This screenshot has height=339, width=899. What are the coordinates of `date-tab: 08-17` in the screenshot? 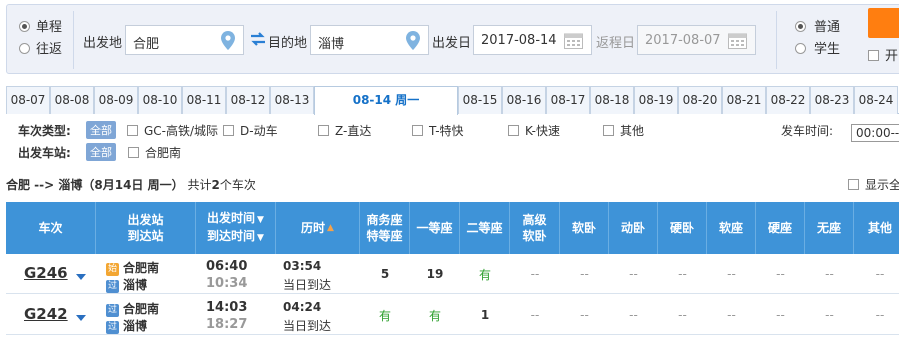 It's located at (568, 100).